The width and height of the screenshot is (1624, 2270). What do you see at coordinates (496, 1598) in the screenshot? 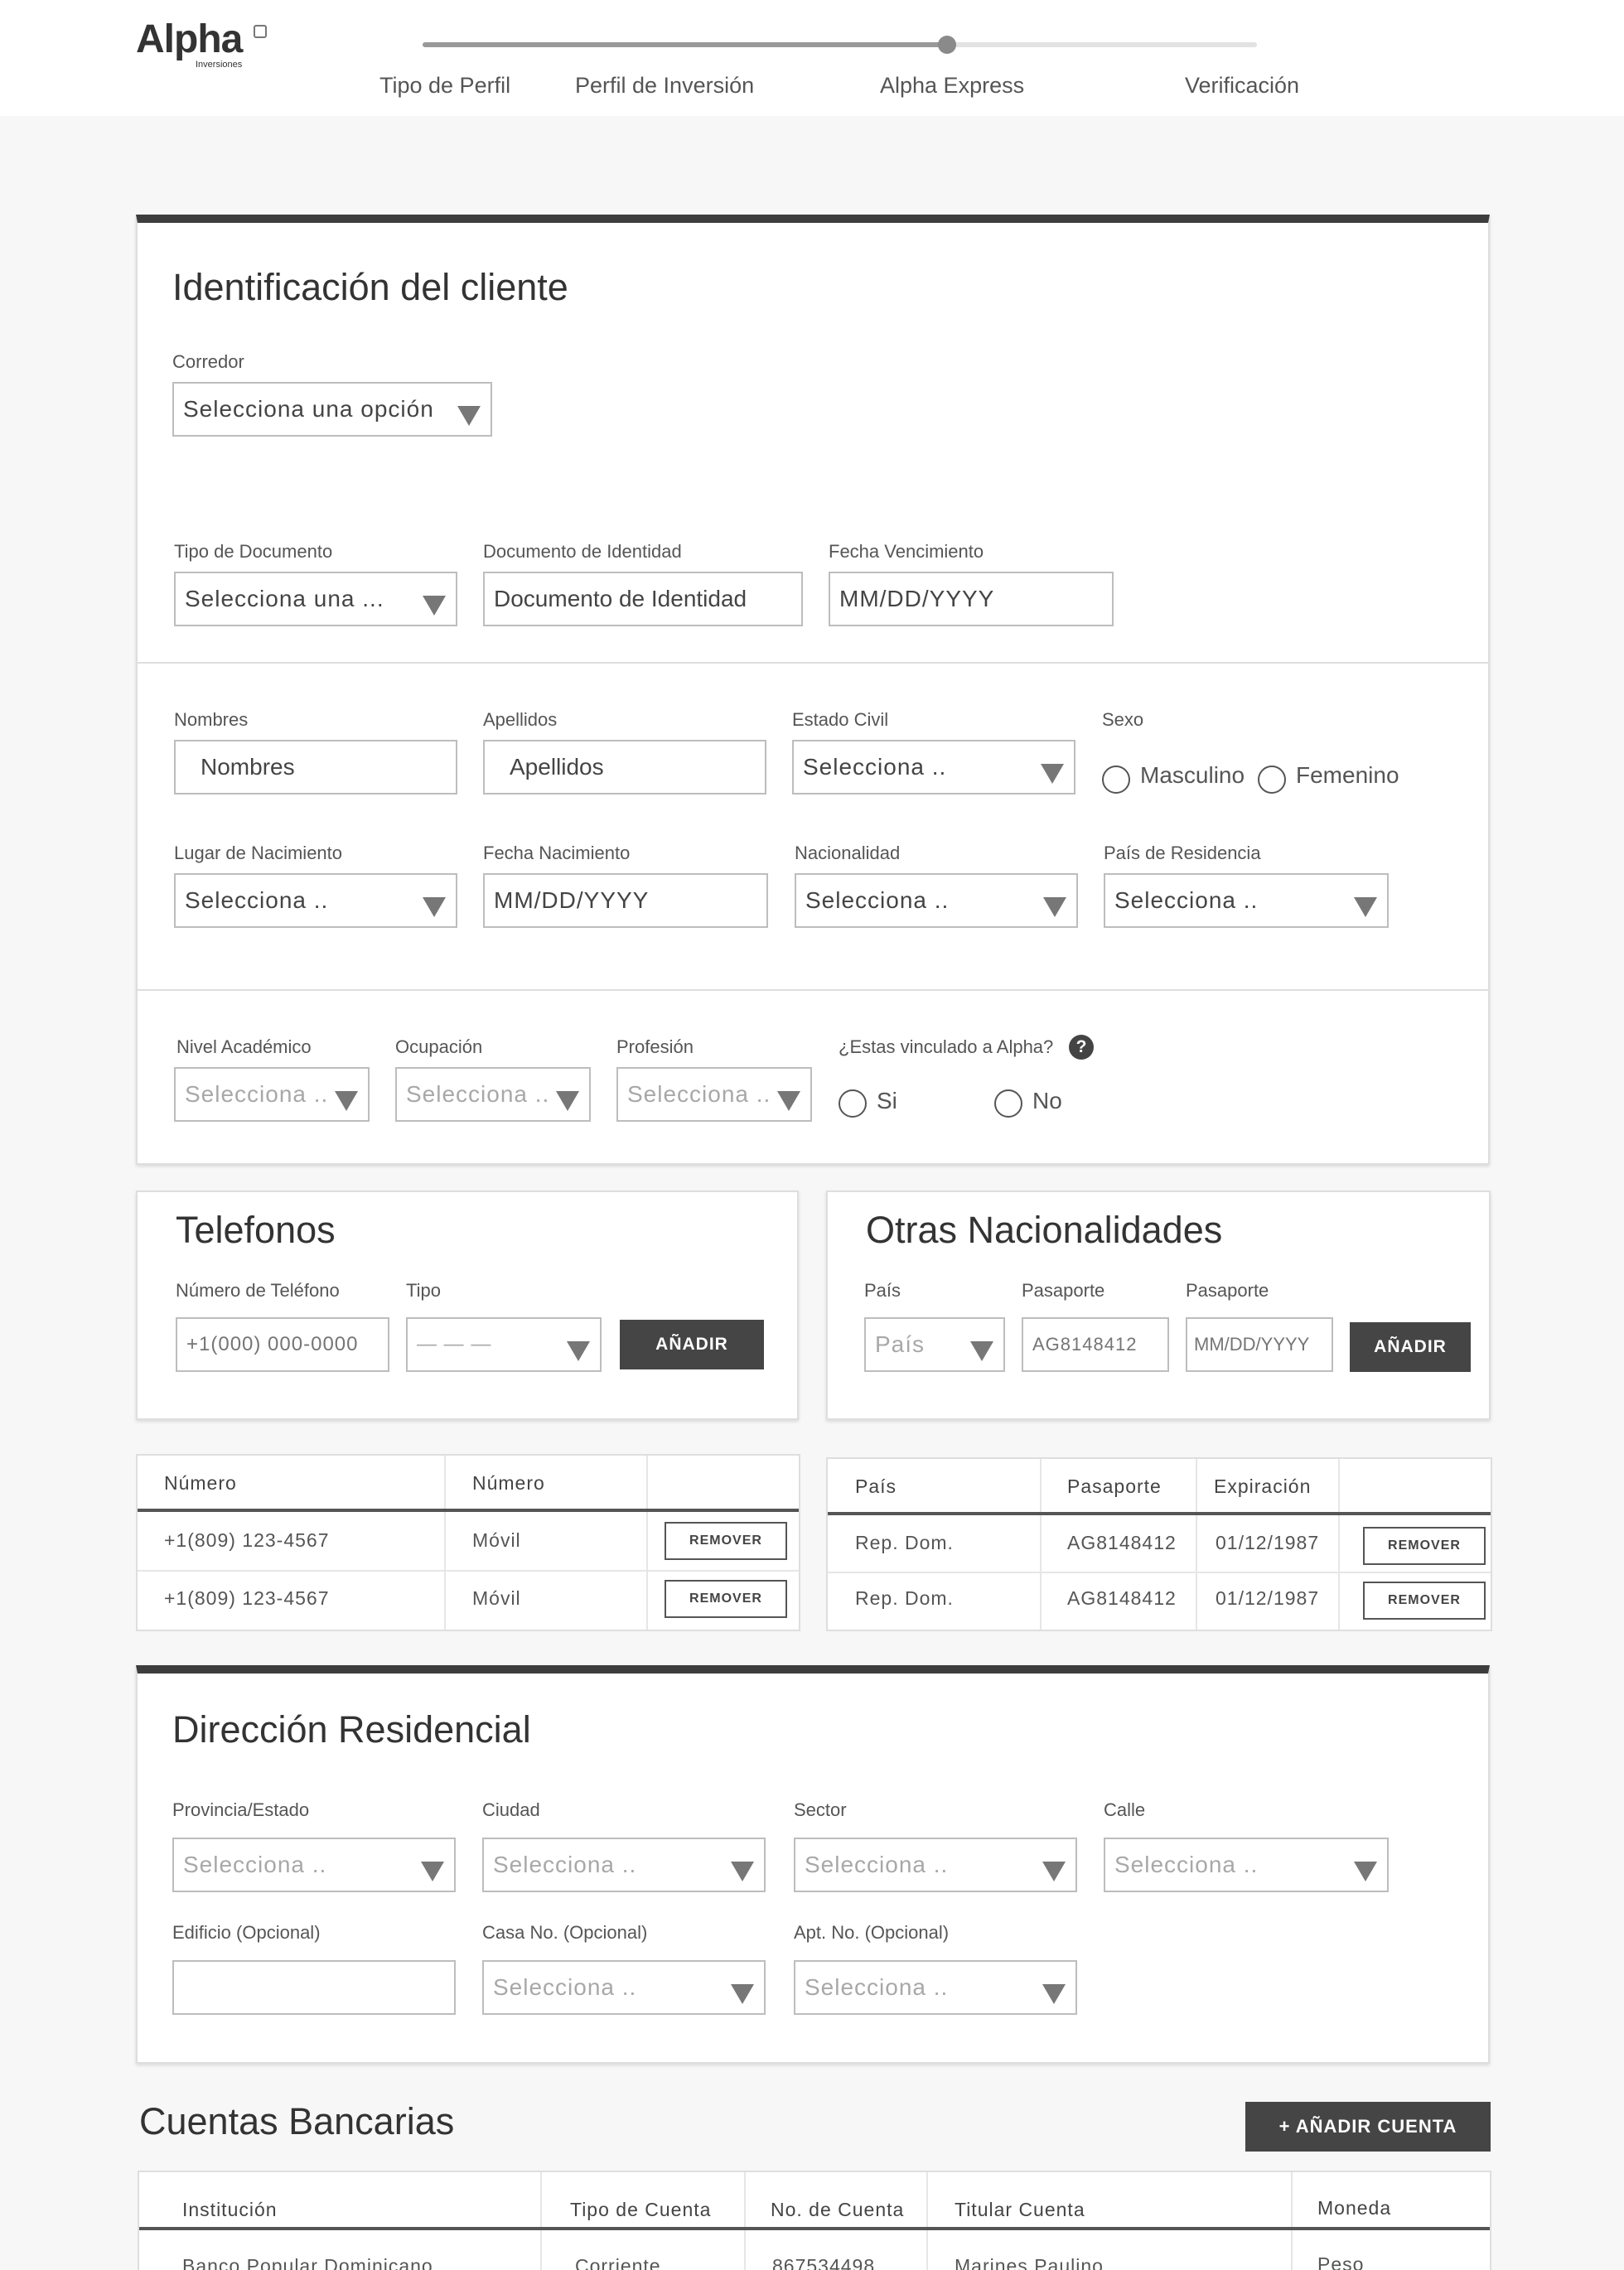
I see `row-tipo: Móvil` at bounding box center [496, 1598].